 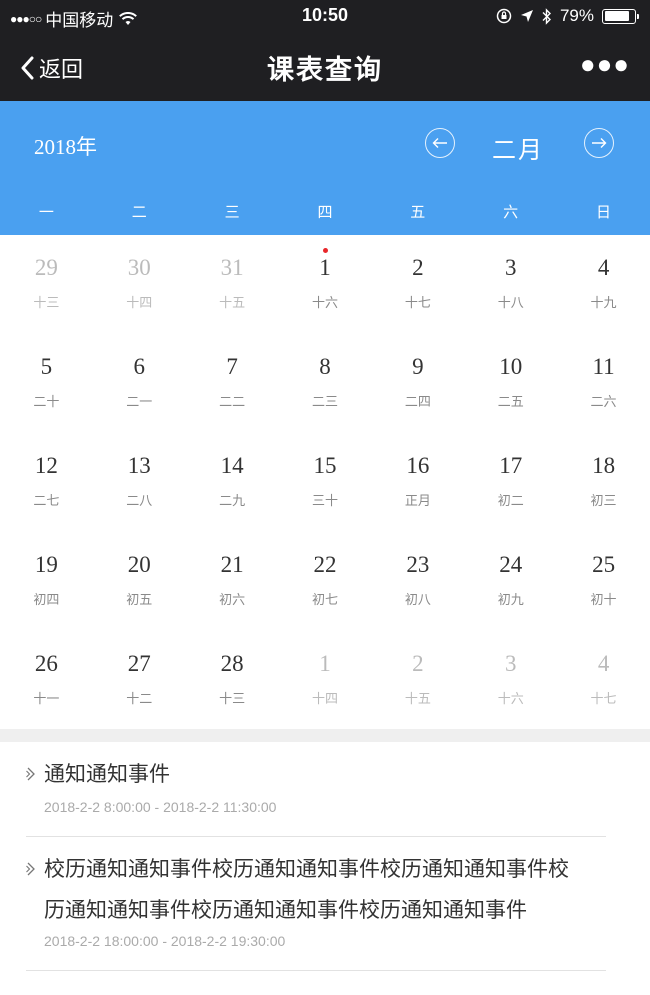 I want to click on calendar-day: 1 十四, so click(x=325, y=680).